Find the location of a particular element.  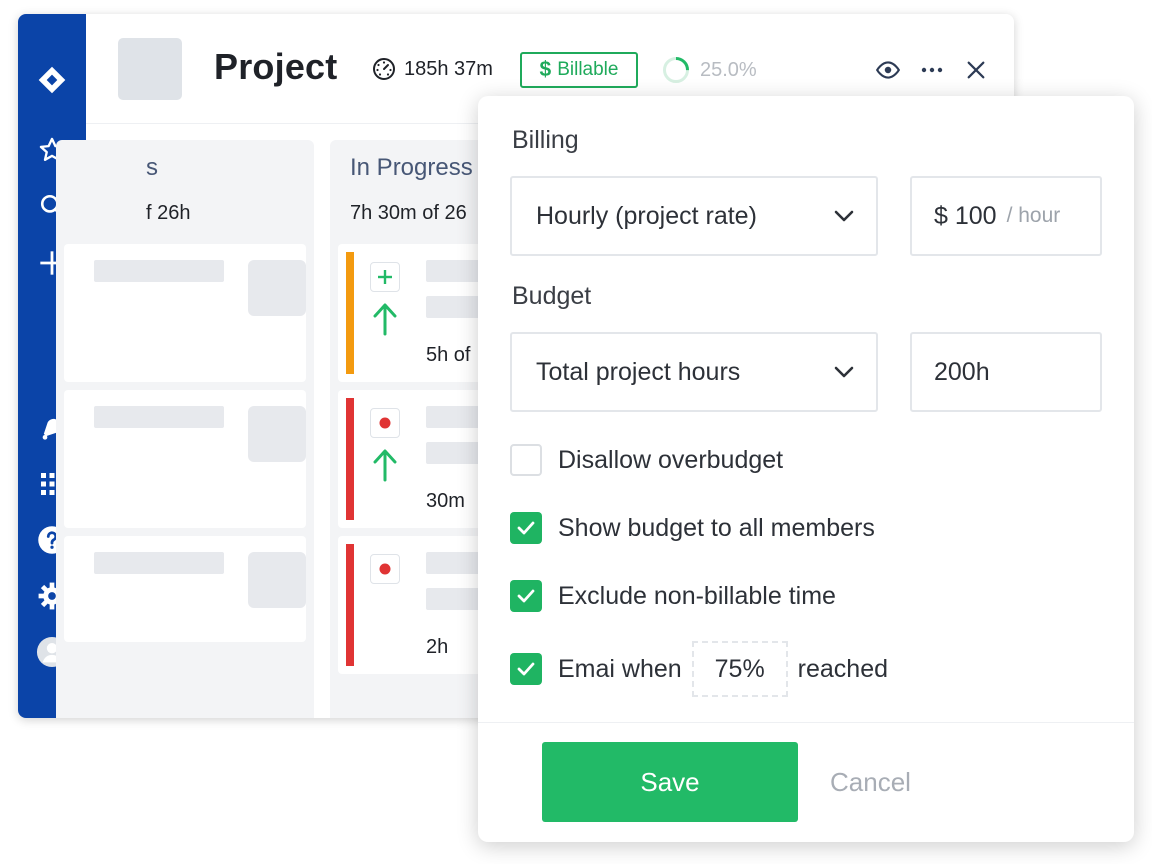

dollar-icon: $ is located at coordinates (545, 69).